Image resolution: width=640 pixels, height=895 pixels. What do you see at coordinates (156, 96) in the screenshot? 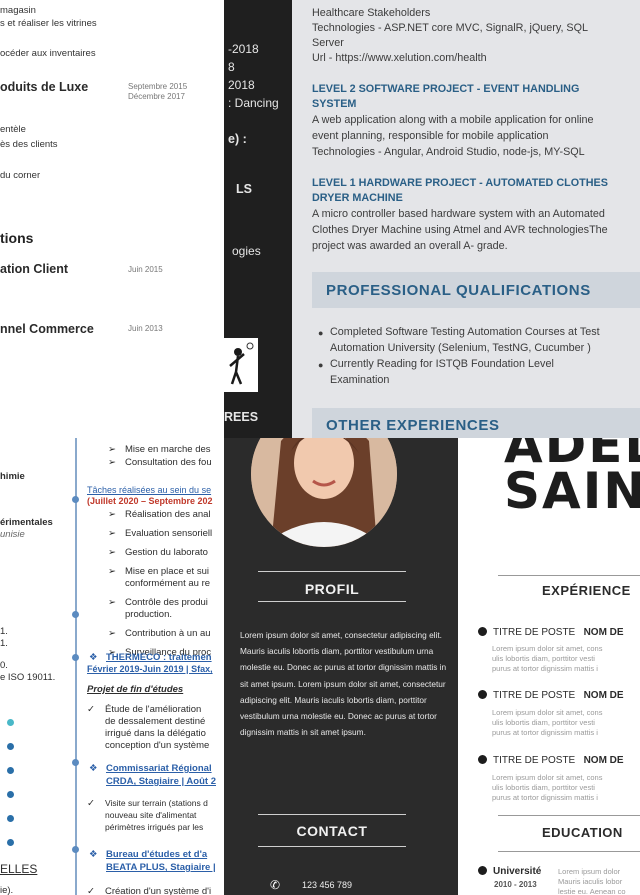
I see `job-date-end: Décembre 2017` at bounding box center [156, 96].